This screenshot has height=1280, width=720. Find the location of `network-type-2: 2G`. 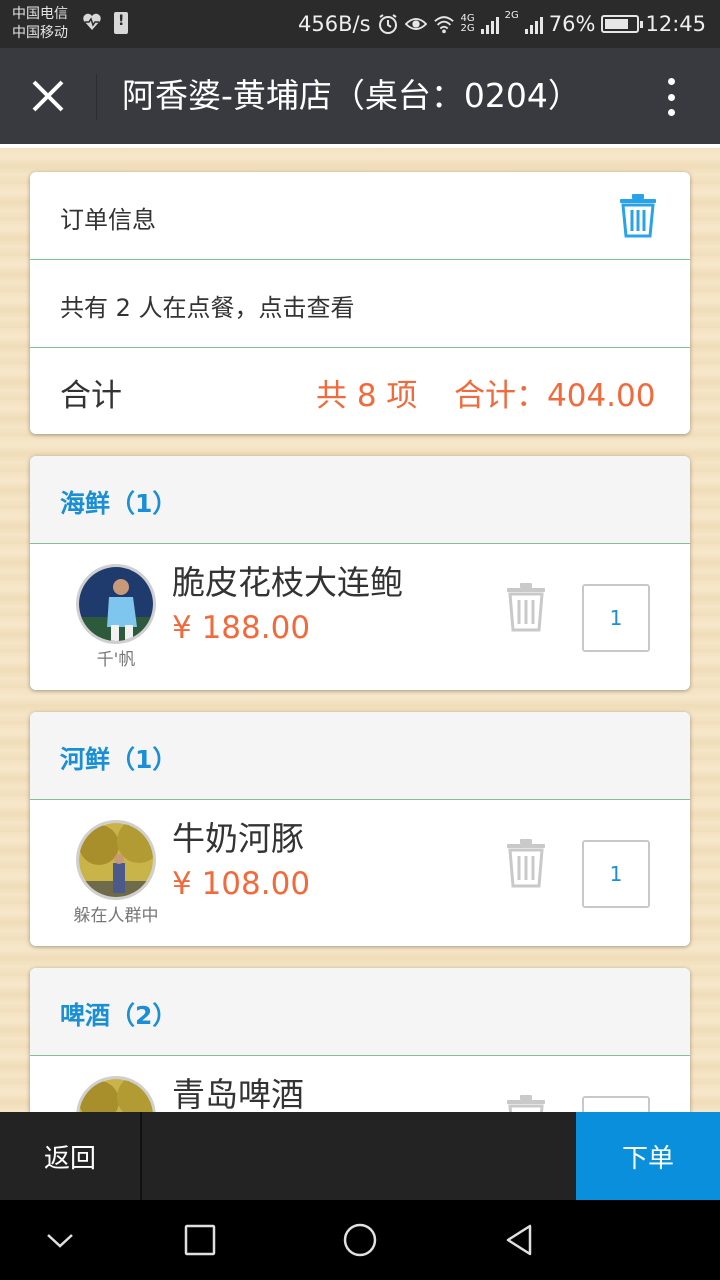

network-type-2: 2G is located at coordinates (511, 15).